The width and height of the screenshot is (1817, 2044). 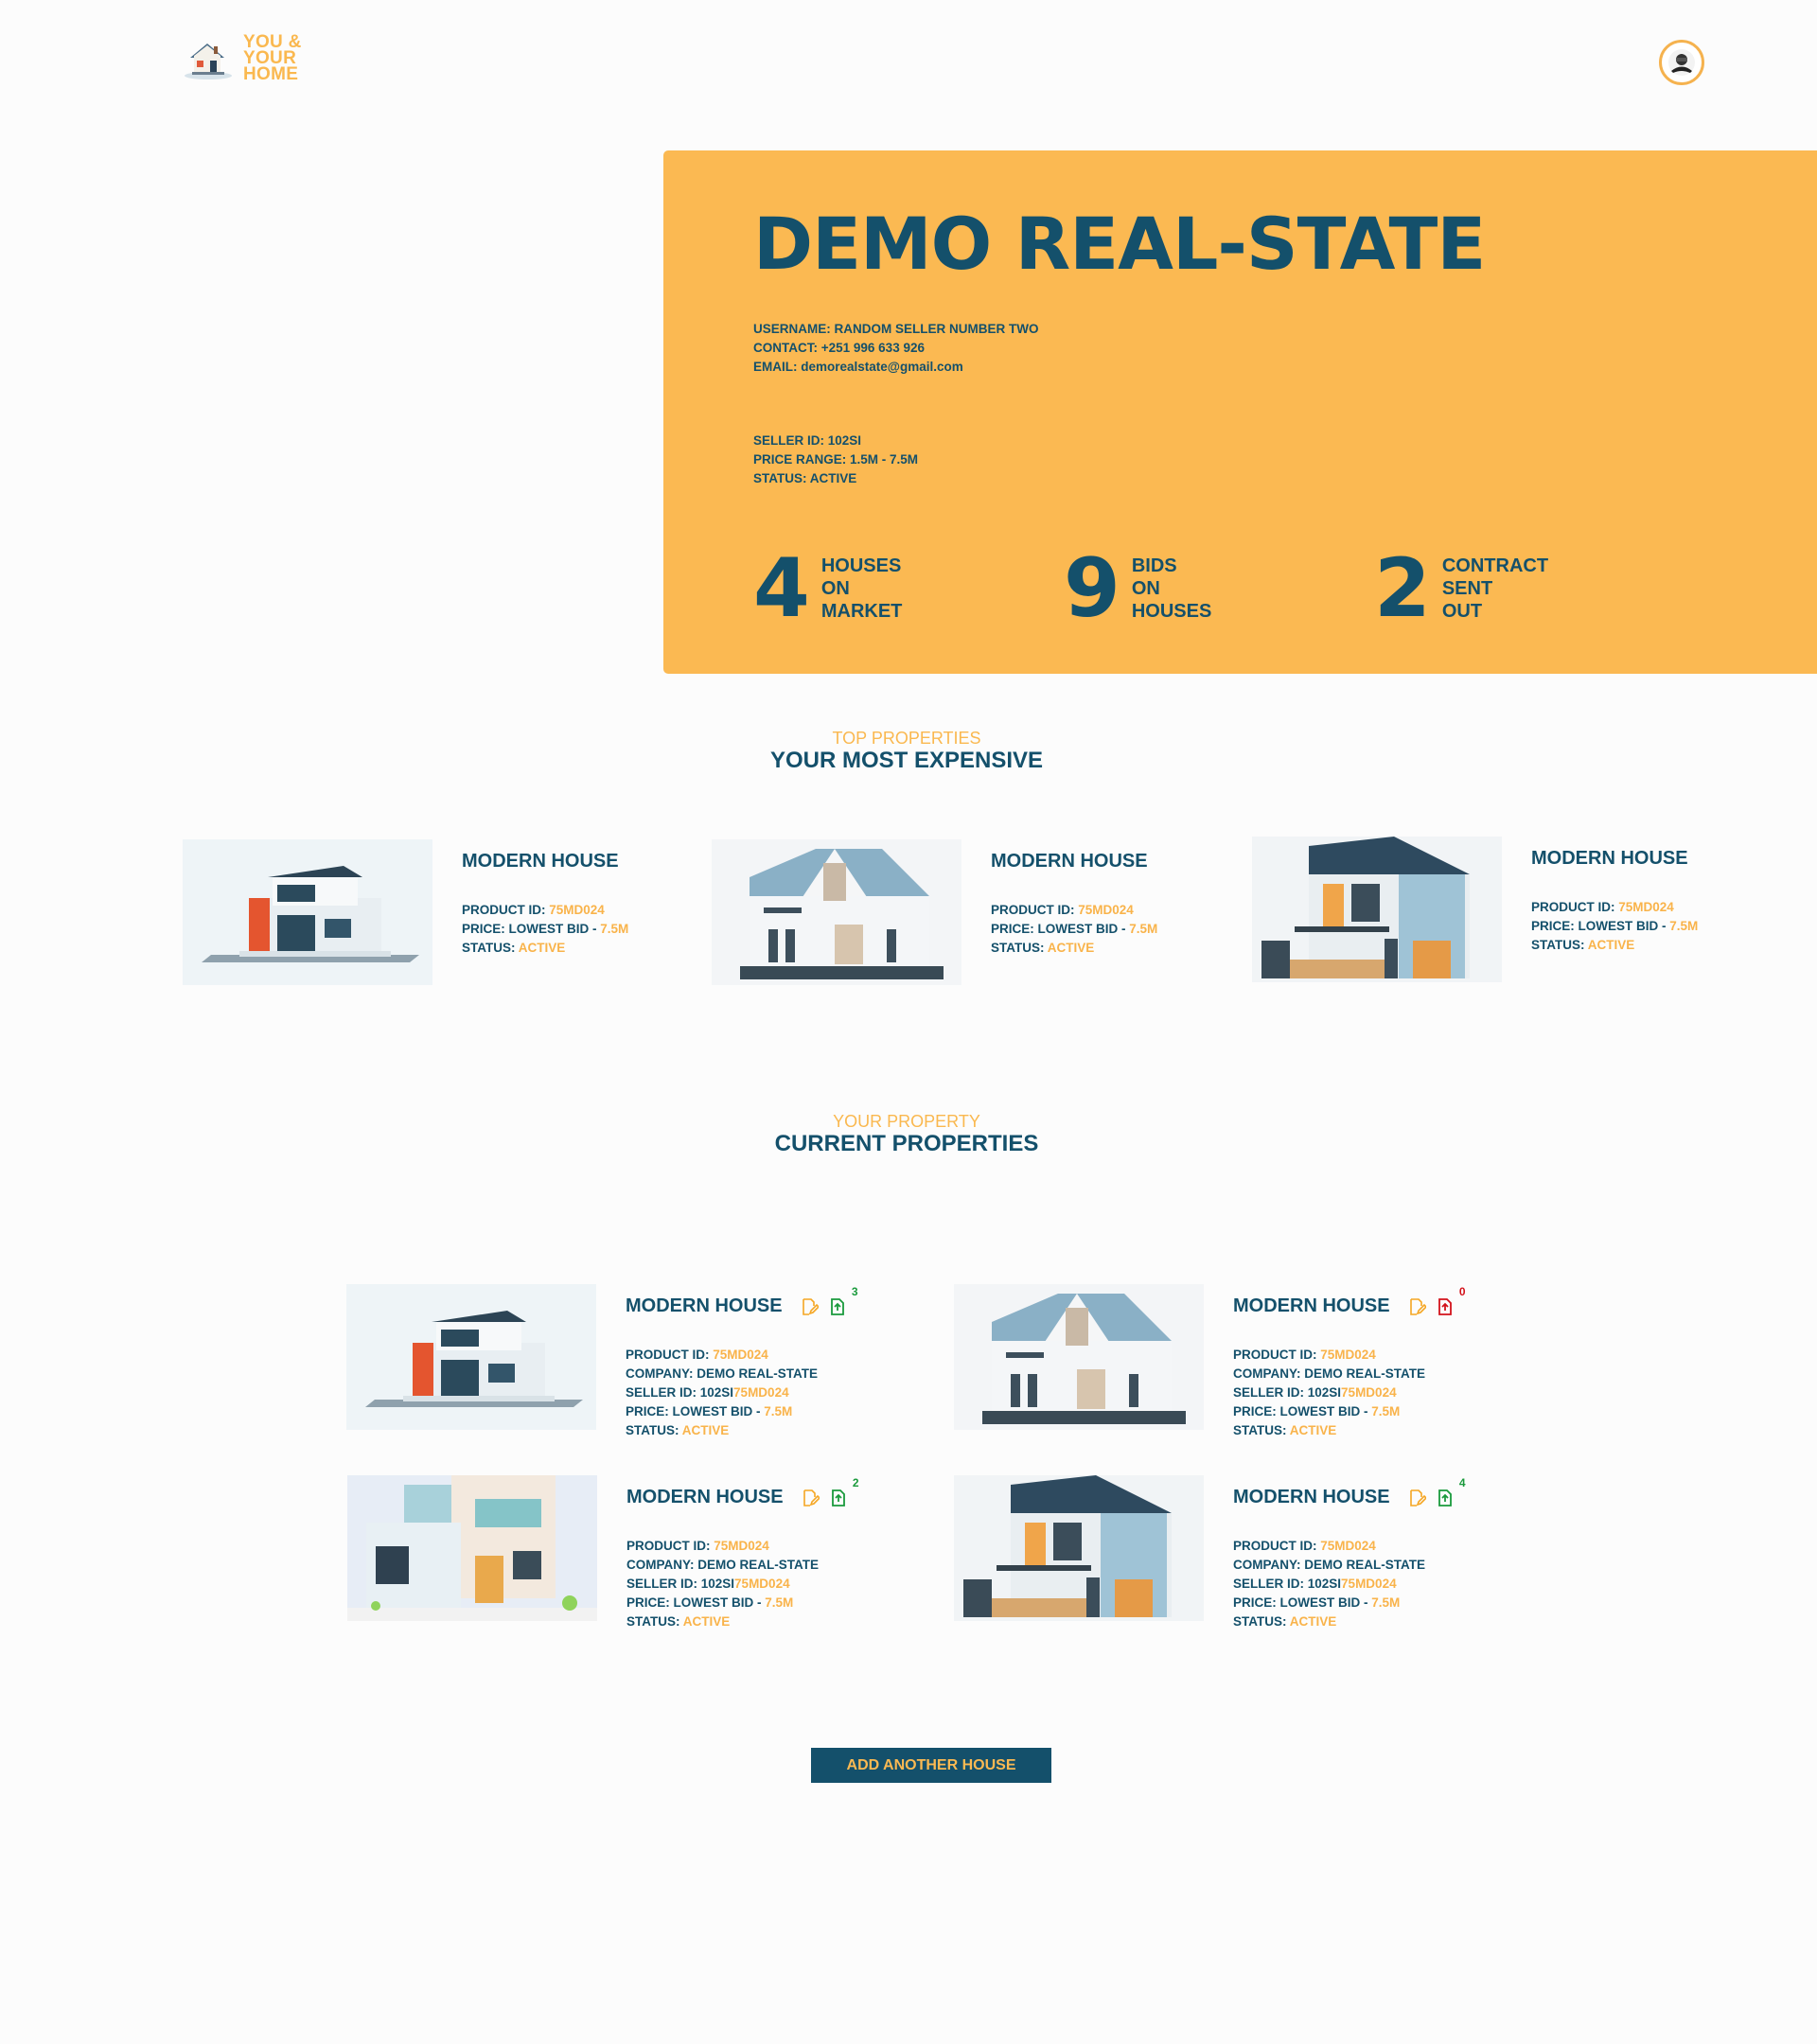 I want to click on brand-logo: YOU & YOUR HOME, so click(x=242, y=58).